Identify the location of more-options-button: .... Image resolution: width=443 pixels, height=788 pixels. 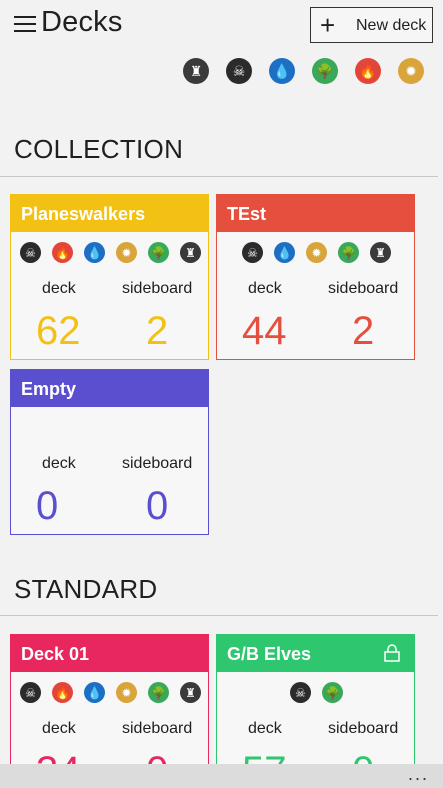
(418, 774).